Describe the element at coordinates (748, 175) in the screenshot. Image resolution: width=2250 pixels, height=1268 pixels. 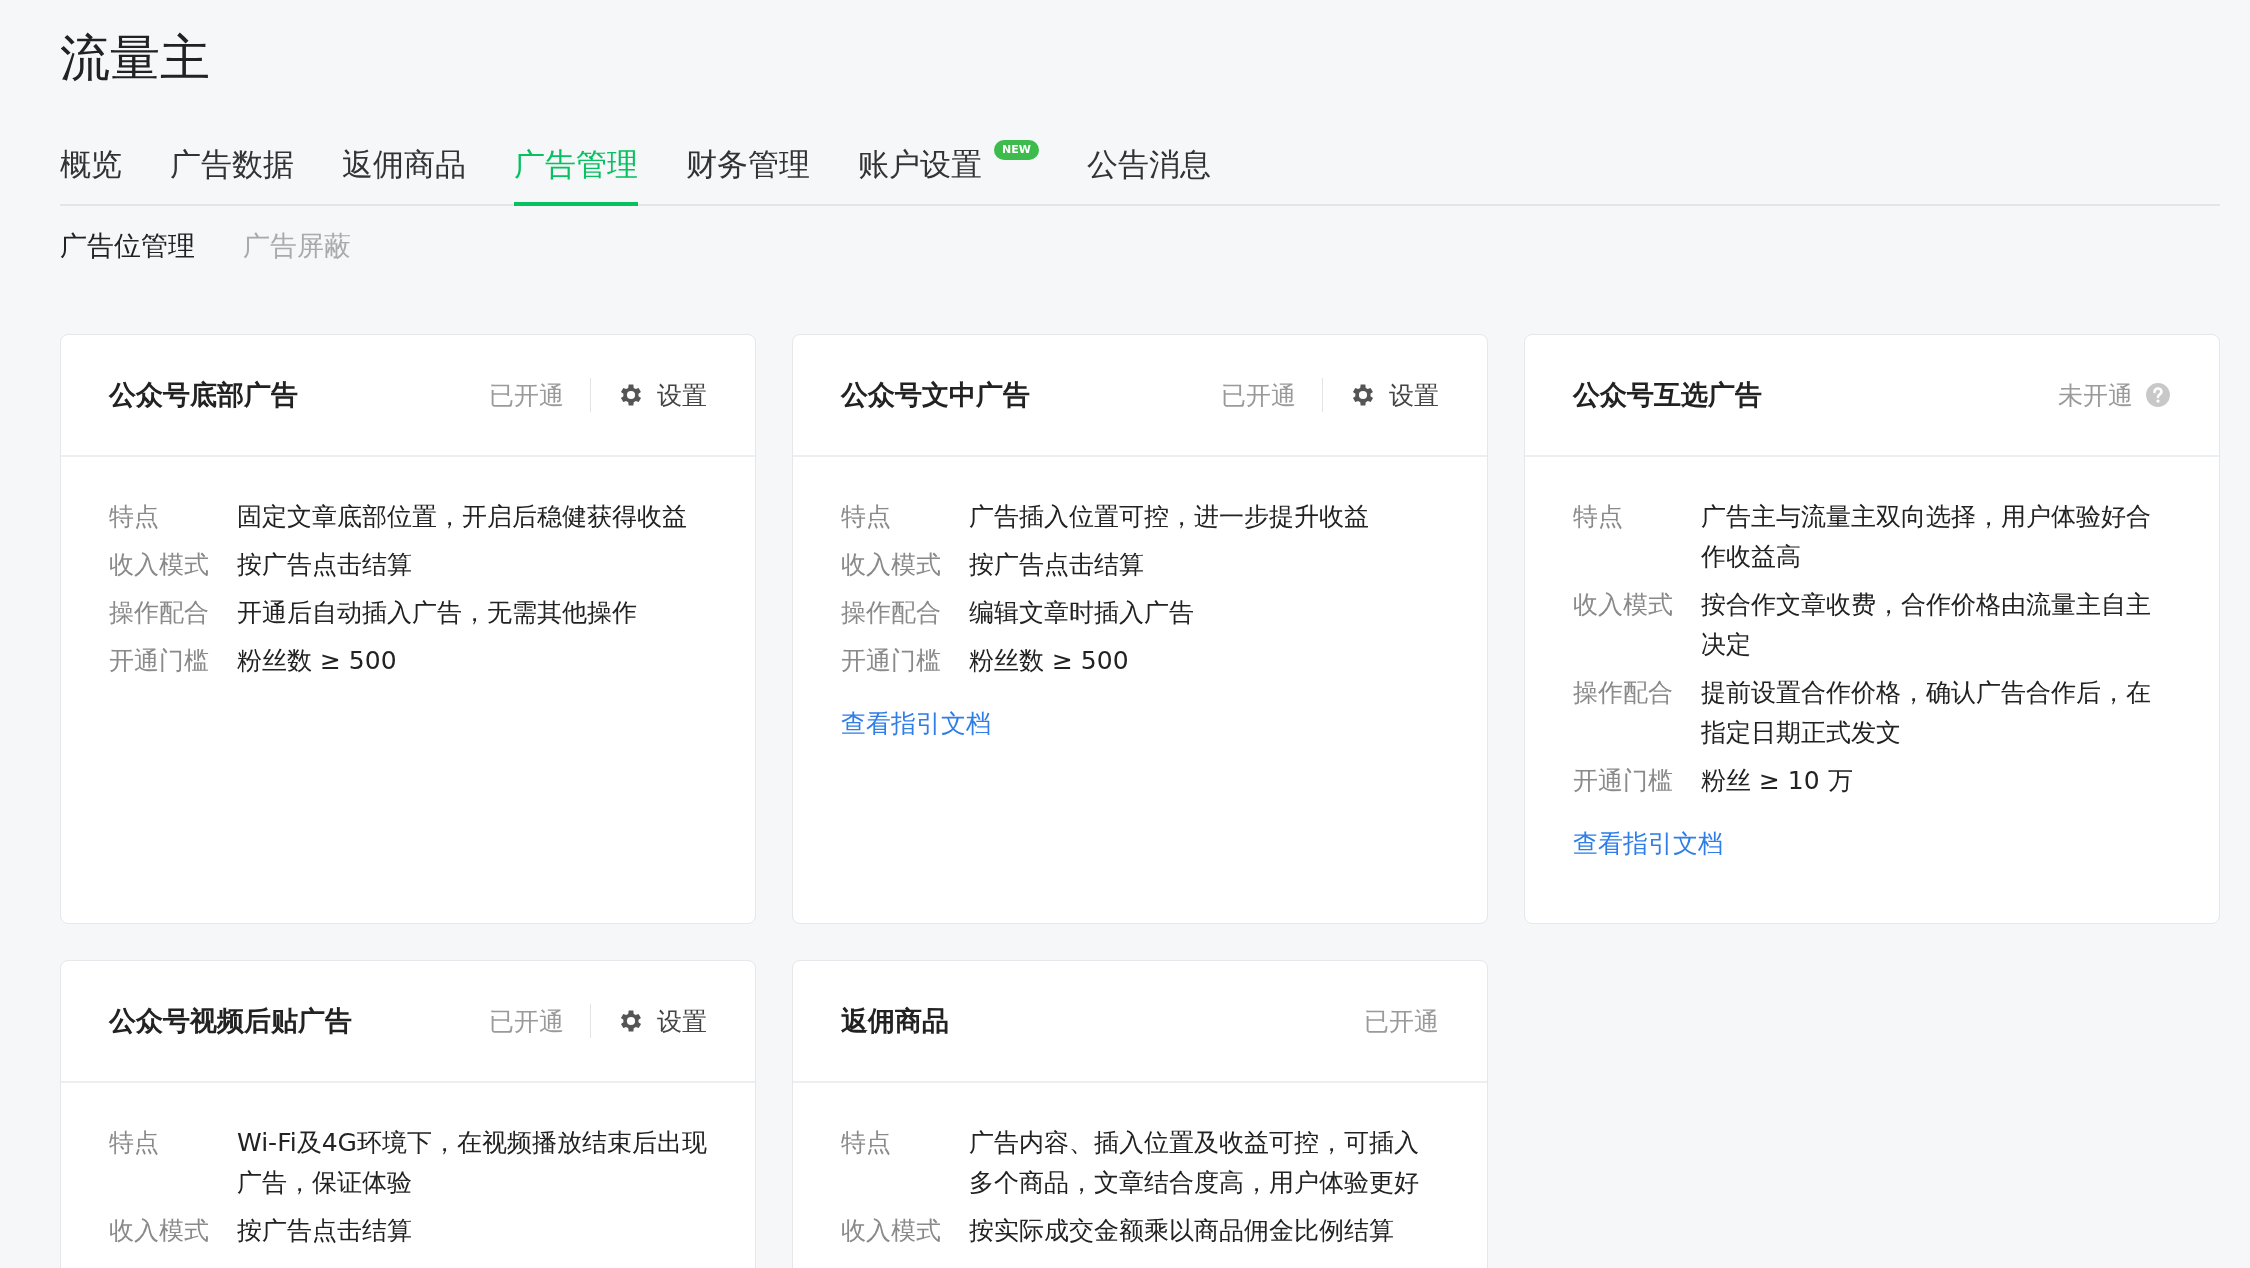
I see `nav-tab: 财务管理` at that location.